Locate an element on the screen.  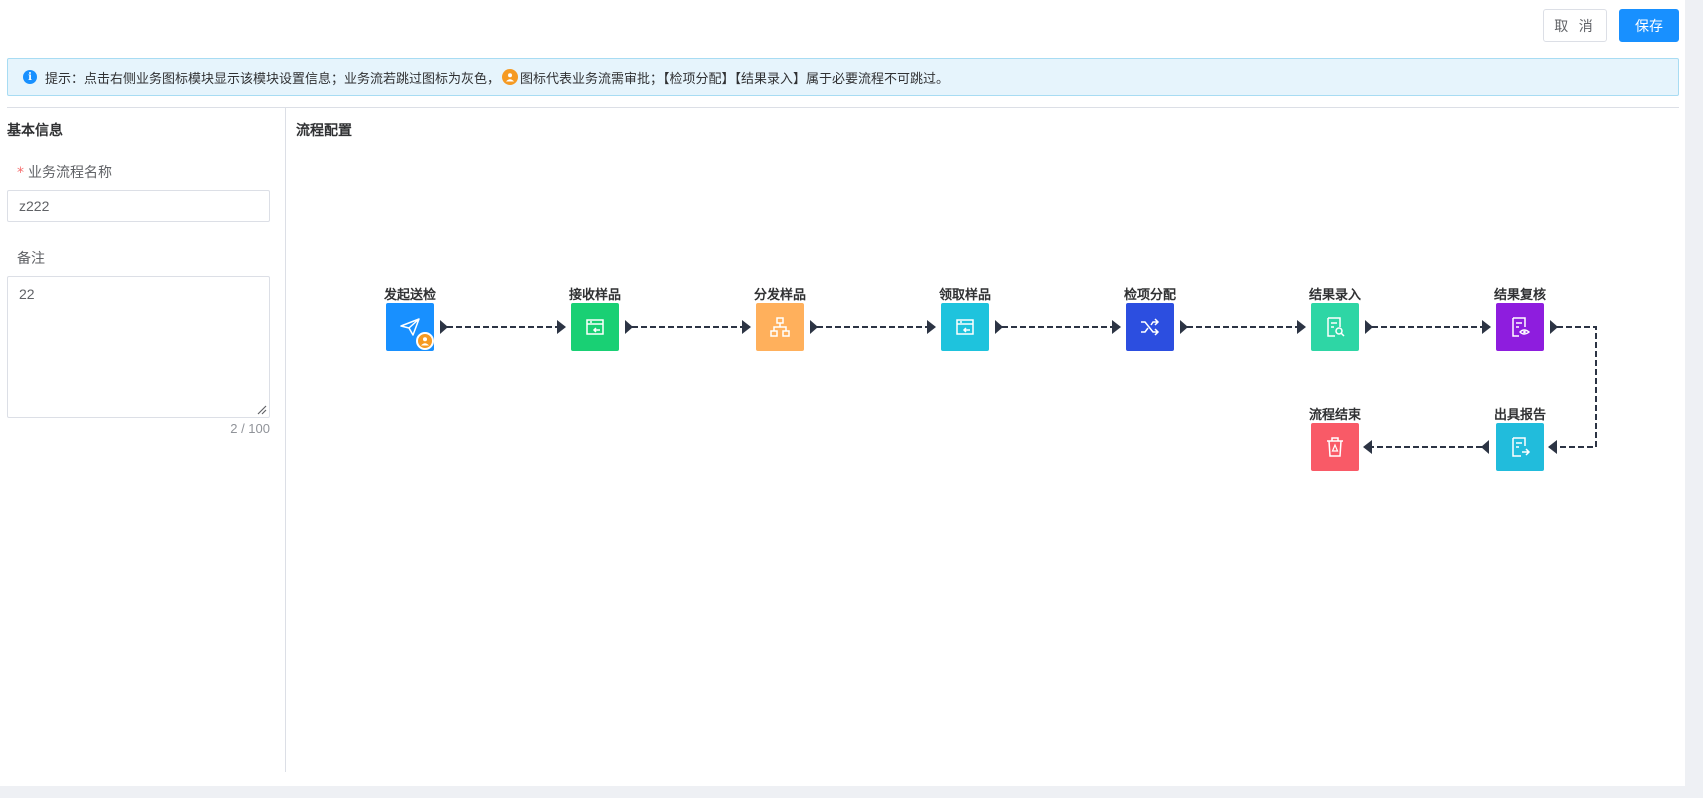
flow-config-title: 流程配置 is located at coordinates (324, 131).